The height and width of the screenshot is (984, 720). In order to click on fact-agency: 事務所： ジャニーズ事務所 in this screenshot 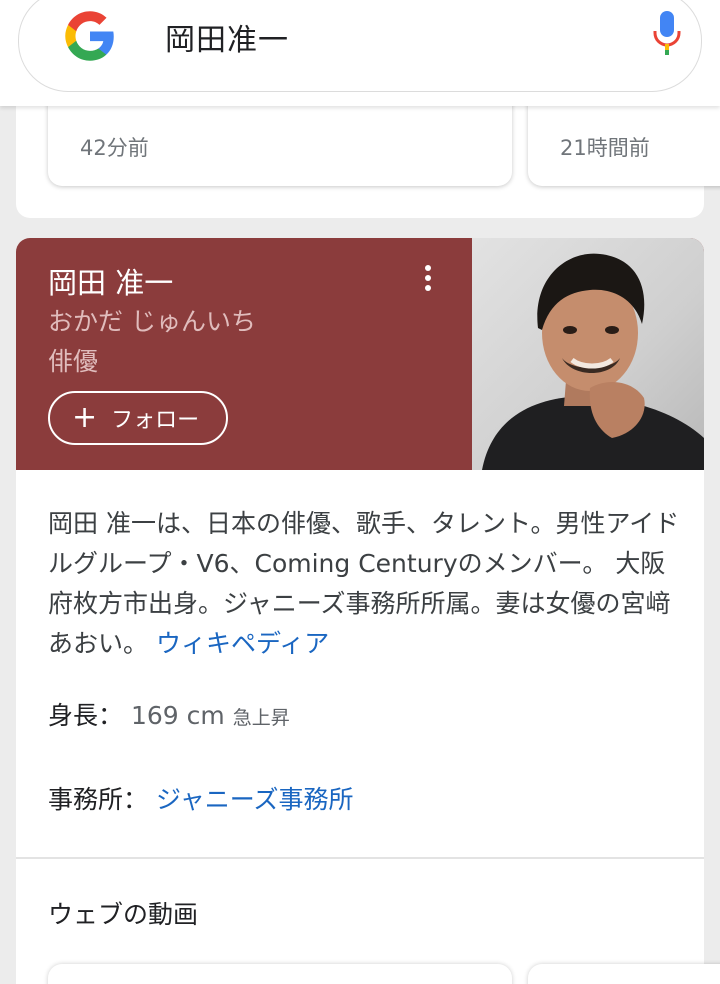, I will do `click(200, 798)`.